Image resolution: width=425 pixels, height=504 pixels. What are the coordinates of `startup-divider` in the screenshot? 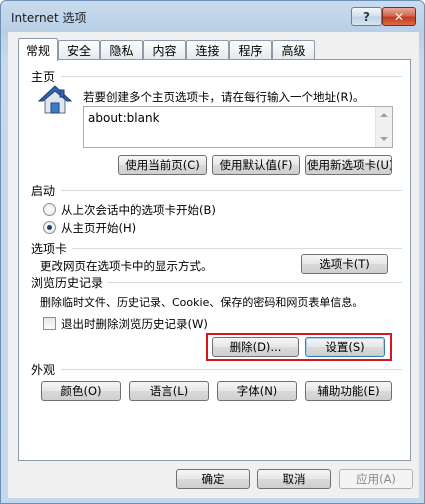 It's located at (231, 190).